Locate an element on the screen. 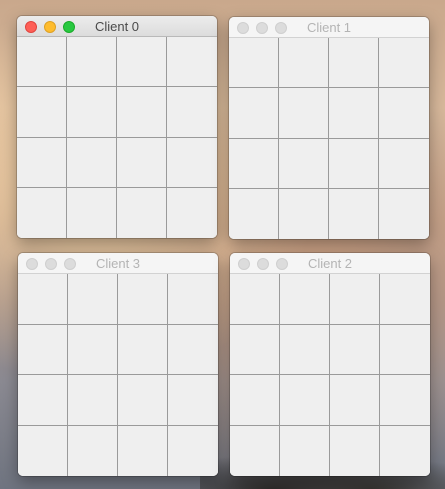  titlebar: Client 2 is located at coordinates (330, 263).